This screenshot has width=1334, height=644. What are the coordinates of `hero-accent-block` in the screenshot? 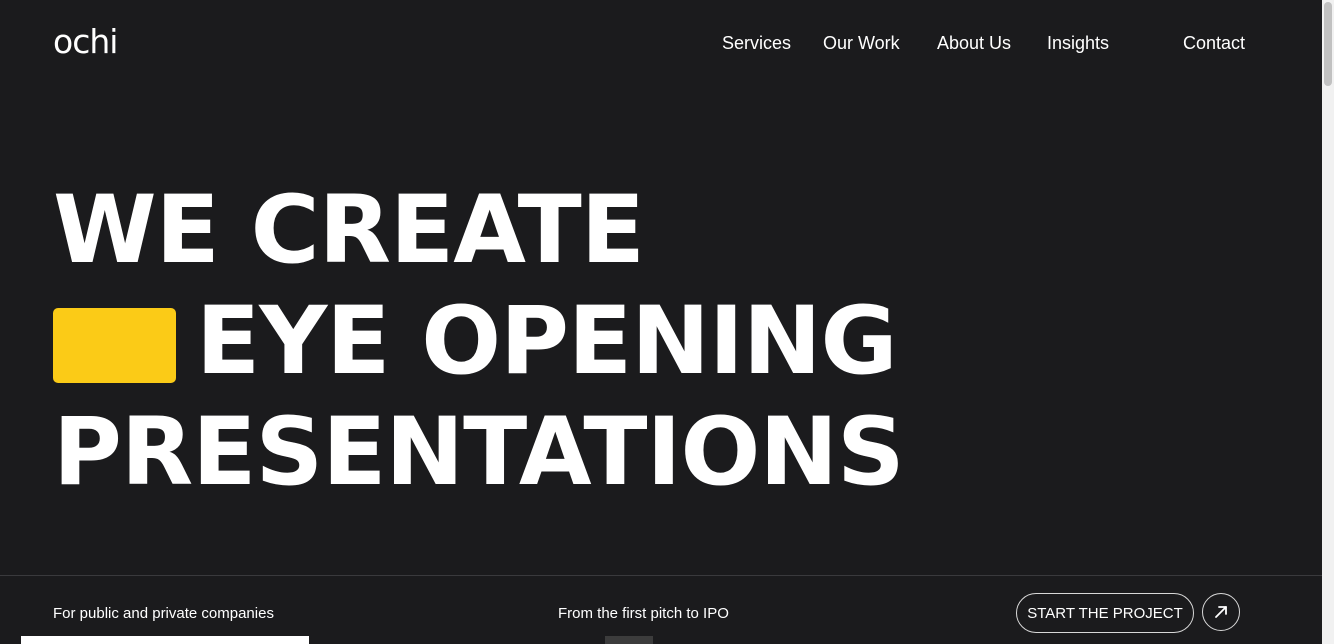 It's located at (114, 345).